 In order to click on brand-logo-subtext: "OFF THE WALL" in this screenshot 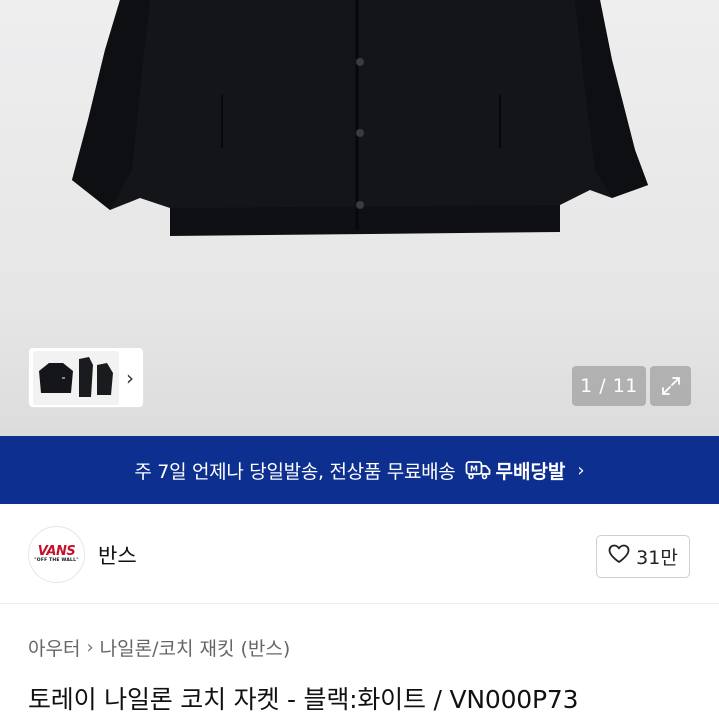, I will do `click(56, 560)`.